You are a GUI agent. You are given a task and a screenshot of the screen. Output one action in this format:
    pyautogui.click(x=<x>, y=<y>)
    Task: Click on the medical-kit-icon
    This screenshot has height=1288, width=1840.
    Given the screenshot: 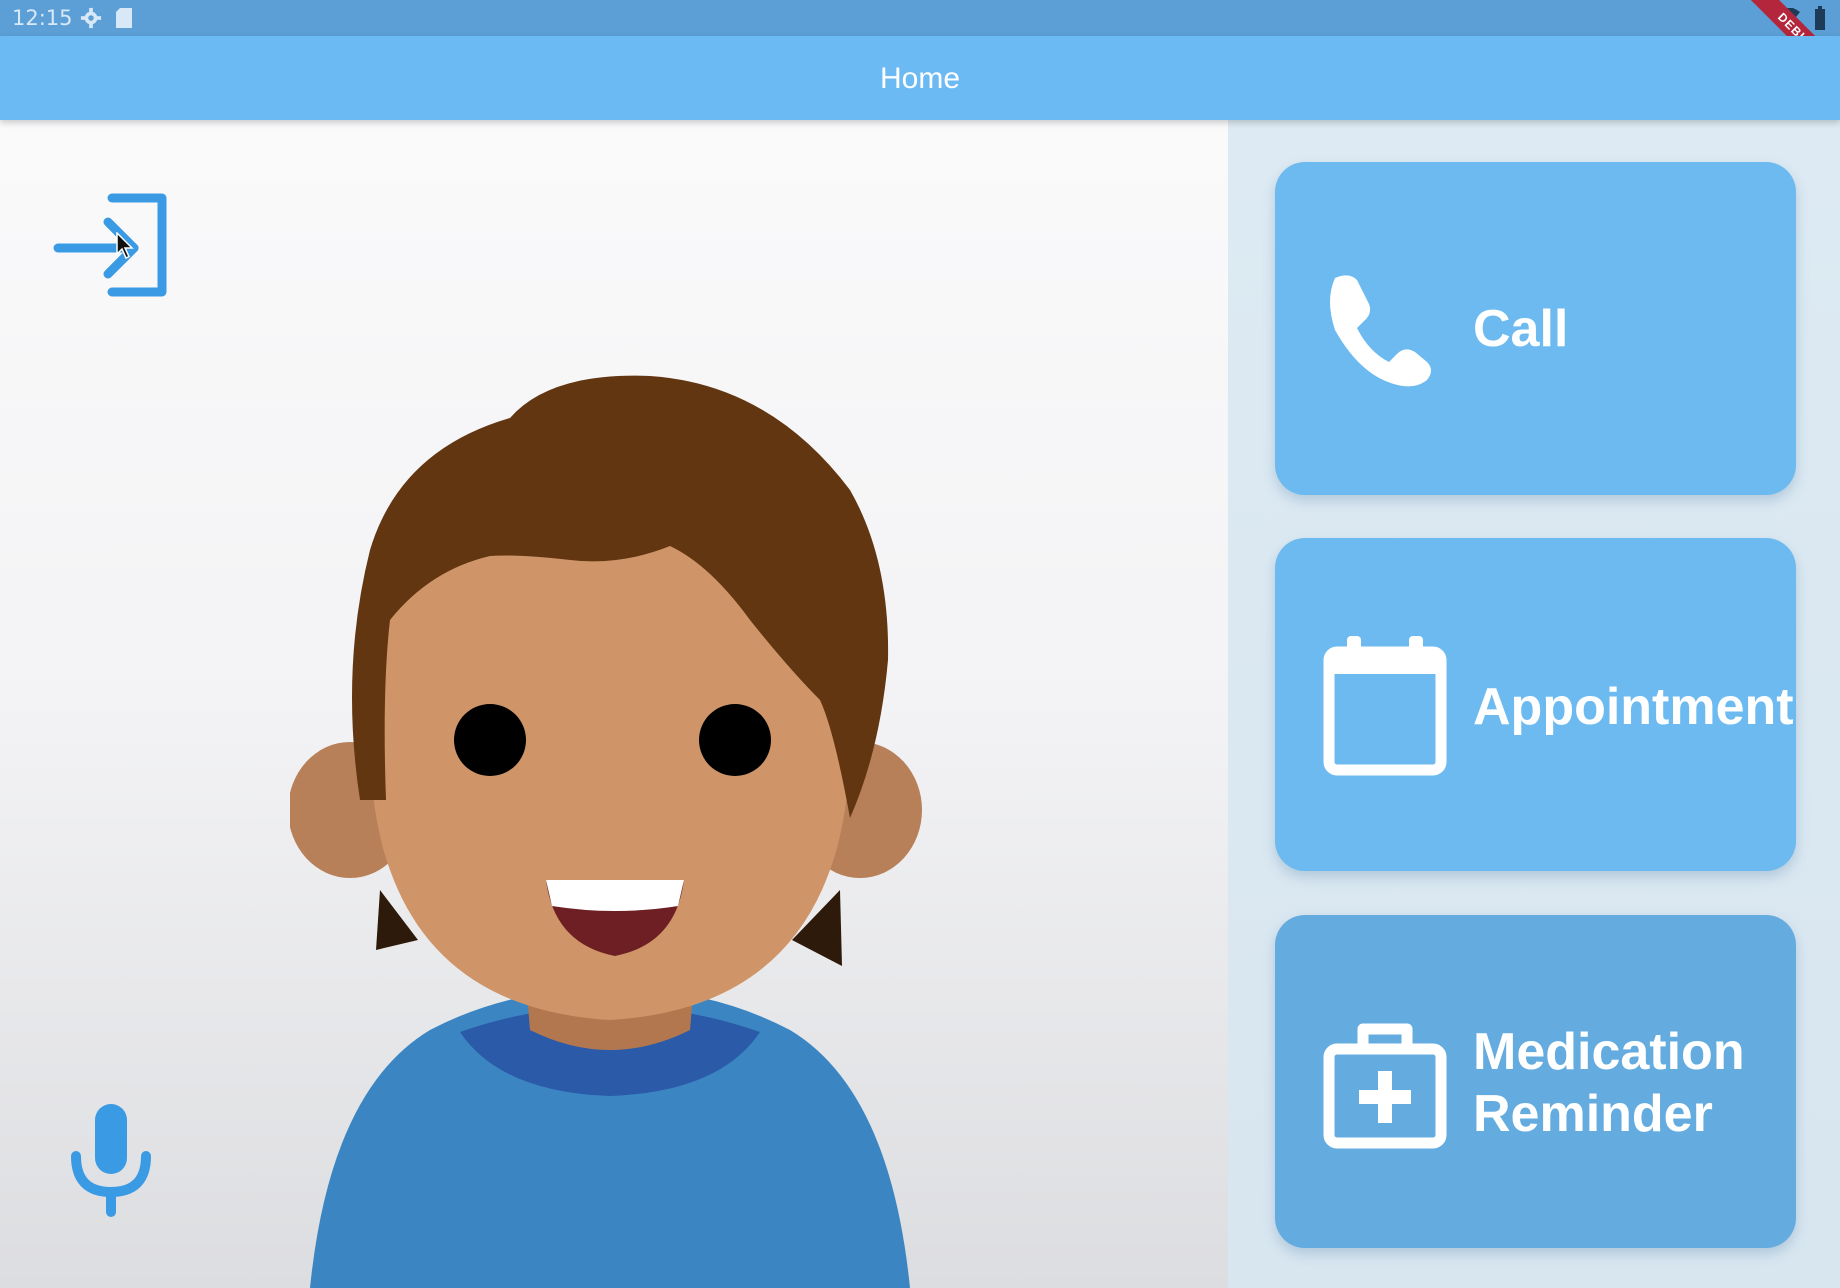 What is the action you would take?
    pyautogui.click(x=1385, y=1086)
    